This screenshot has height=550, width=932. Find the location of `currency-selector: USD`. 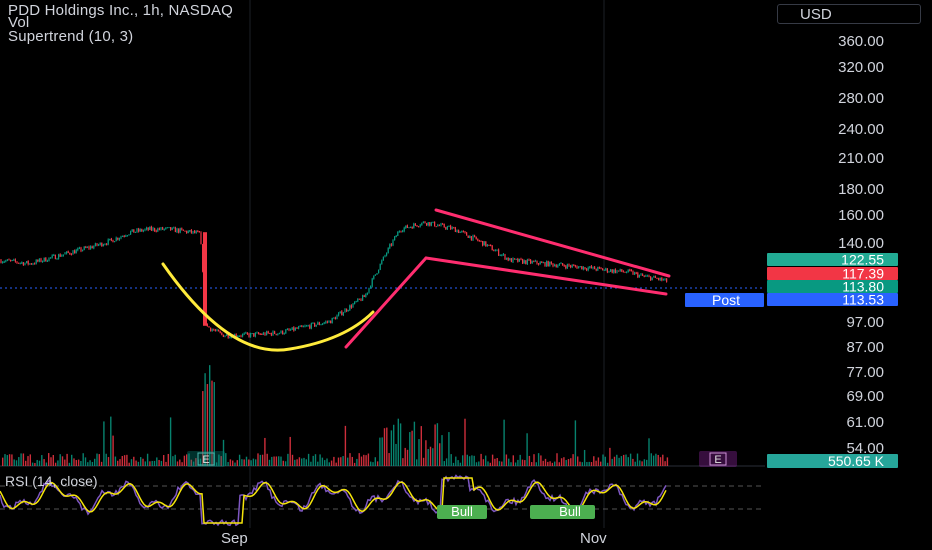

currency-selector: USD is located at coordinates (849, 14).